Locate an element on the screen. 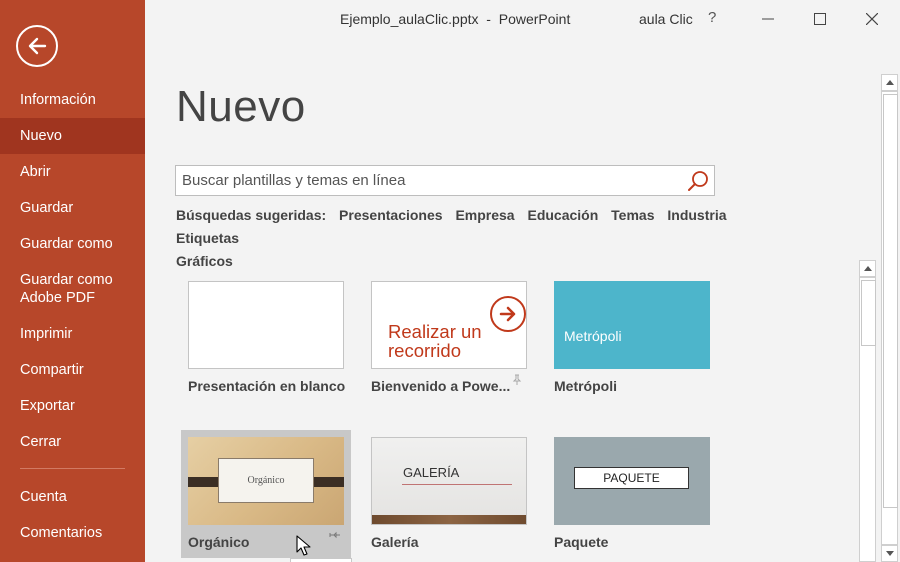  template-label: Orgánico is located at coordinates (219, 542).